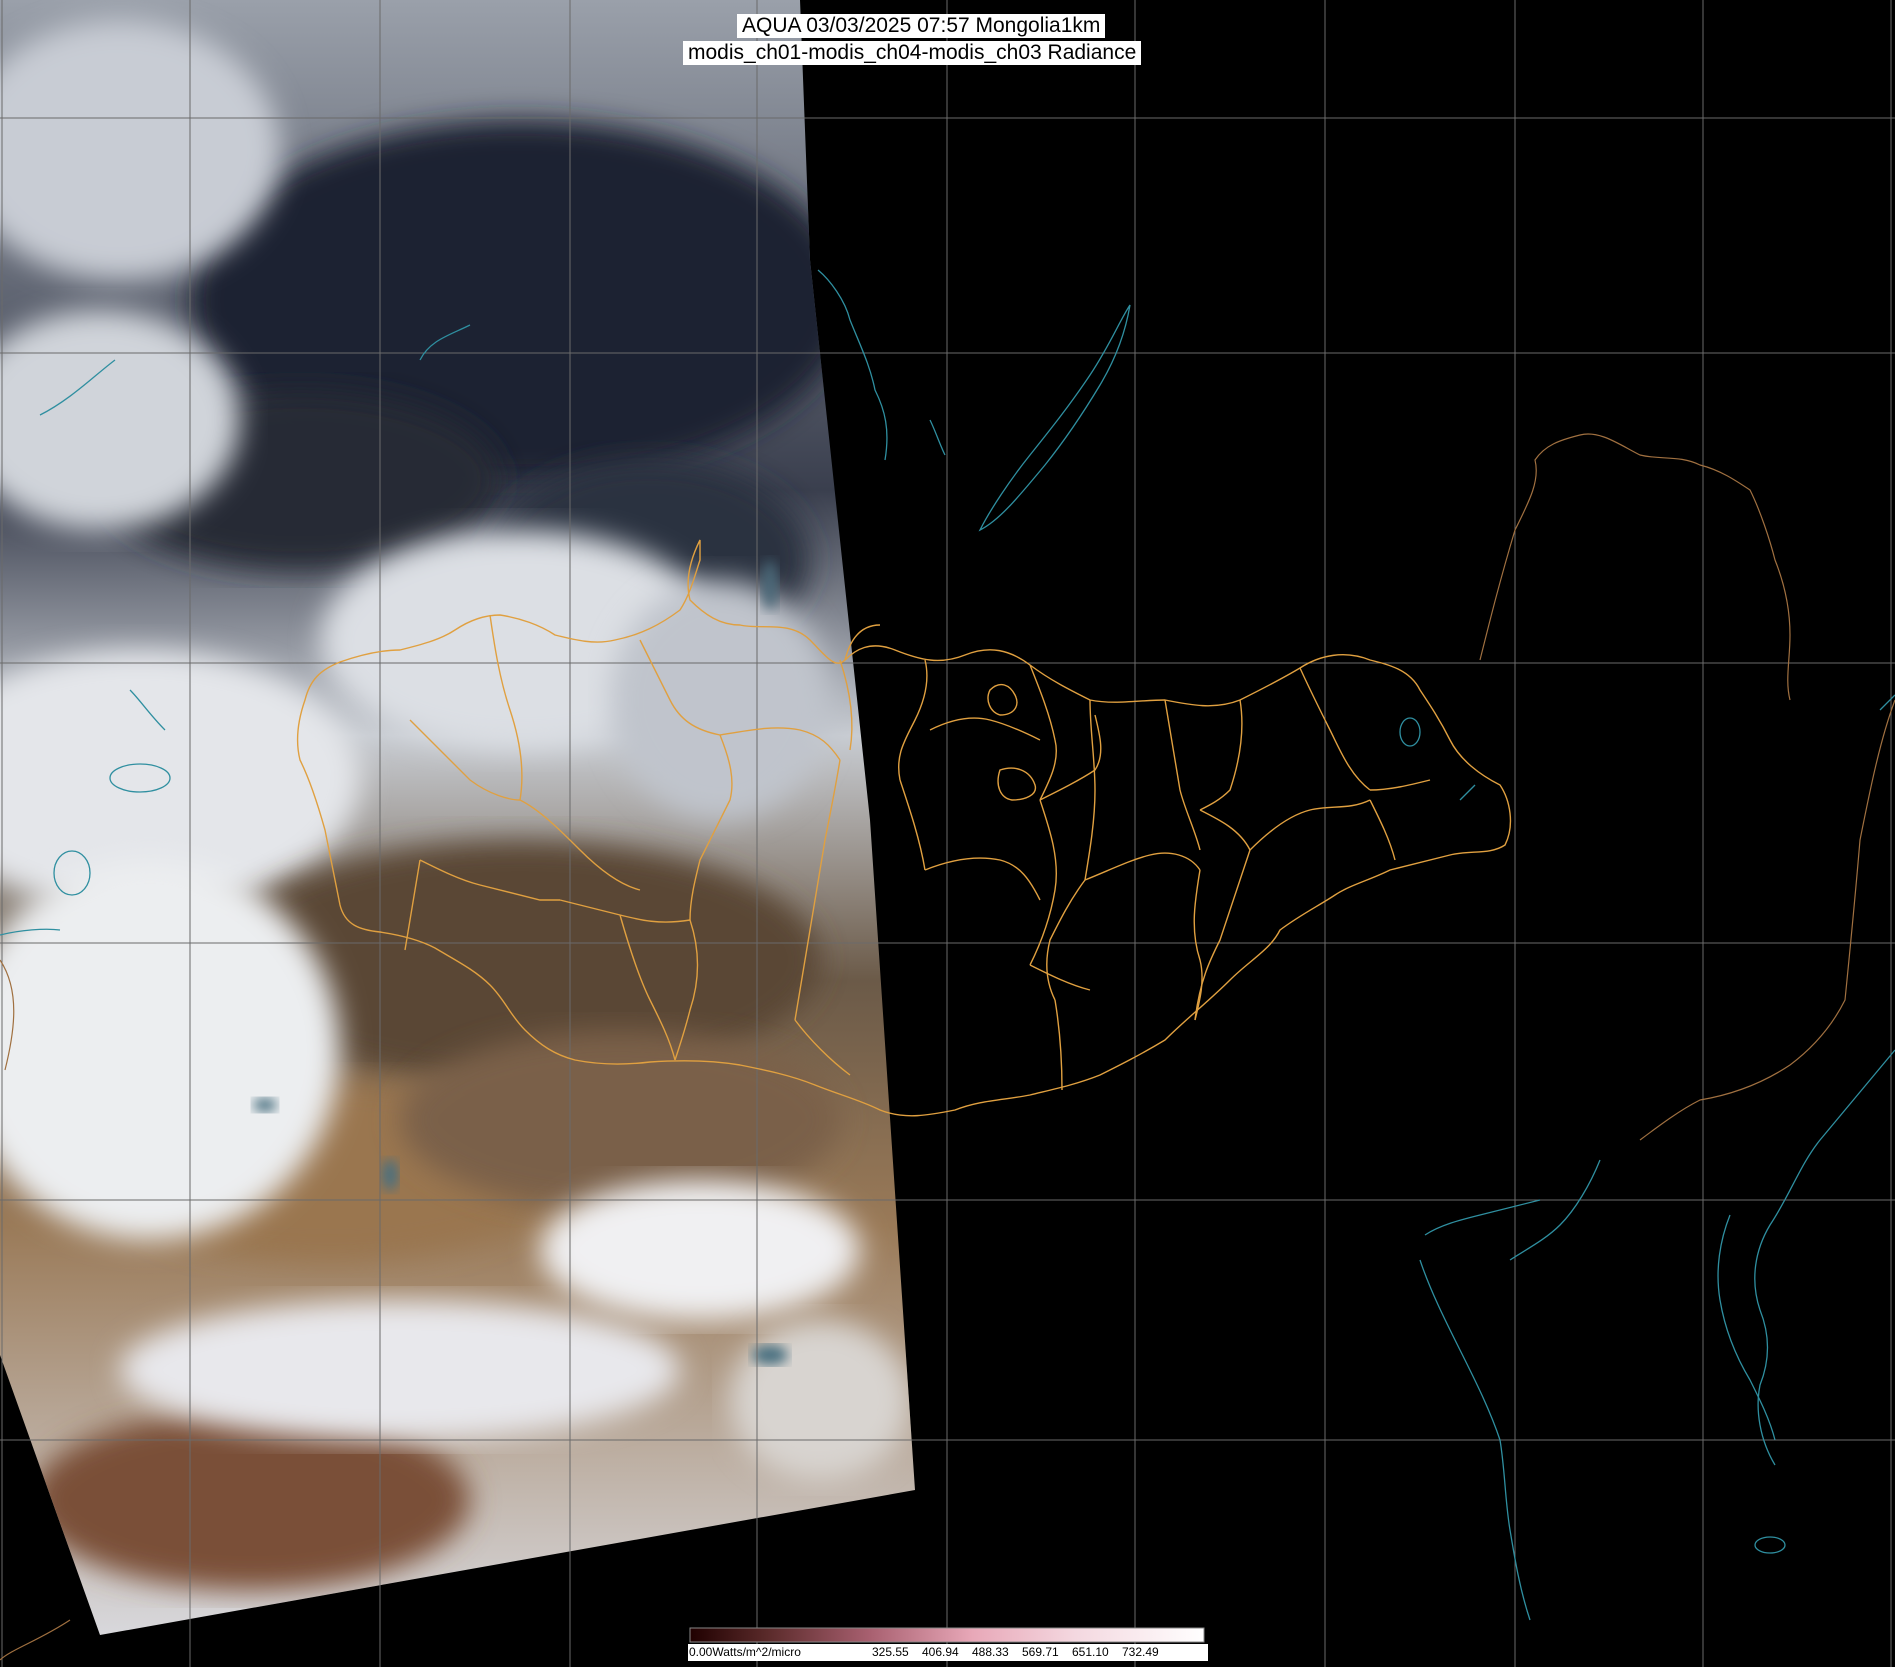 The width and height of the screenshot is (1895, 1667). Describe the element at coordinates (940, 1652) in the screenshot. I see `legend-tick-2: 406.94` at that location.